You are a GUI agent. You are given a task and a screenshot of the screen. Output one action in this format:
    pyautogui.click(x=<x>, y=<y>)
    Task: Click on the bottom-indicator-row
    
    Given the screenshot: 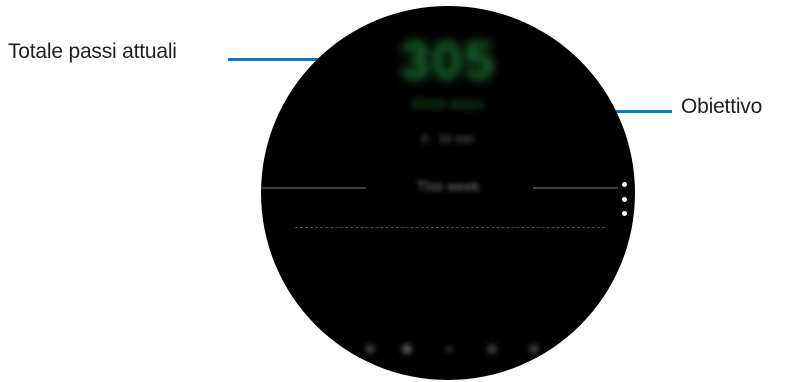 What is the action you would take?
    pyautogui.click(x=448, y=351)
    